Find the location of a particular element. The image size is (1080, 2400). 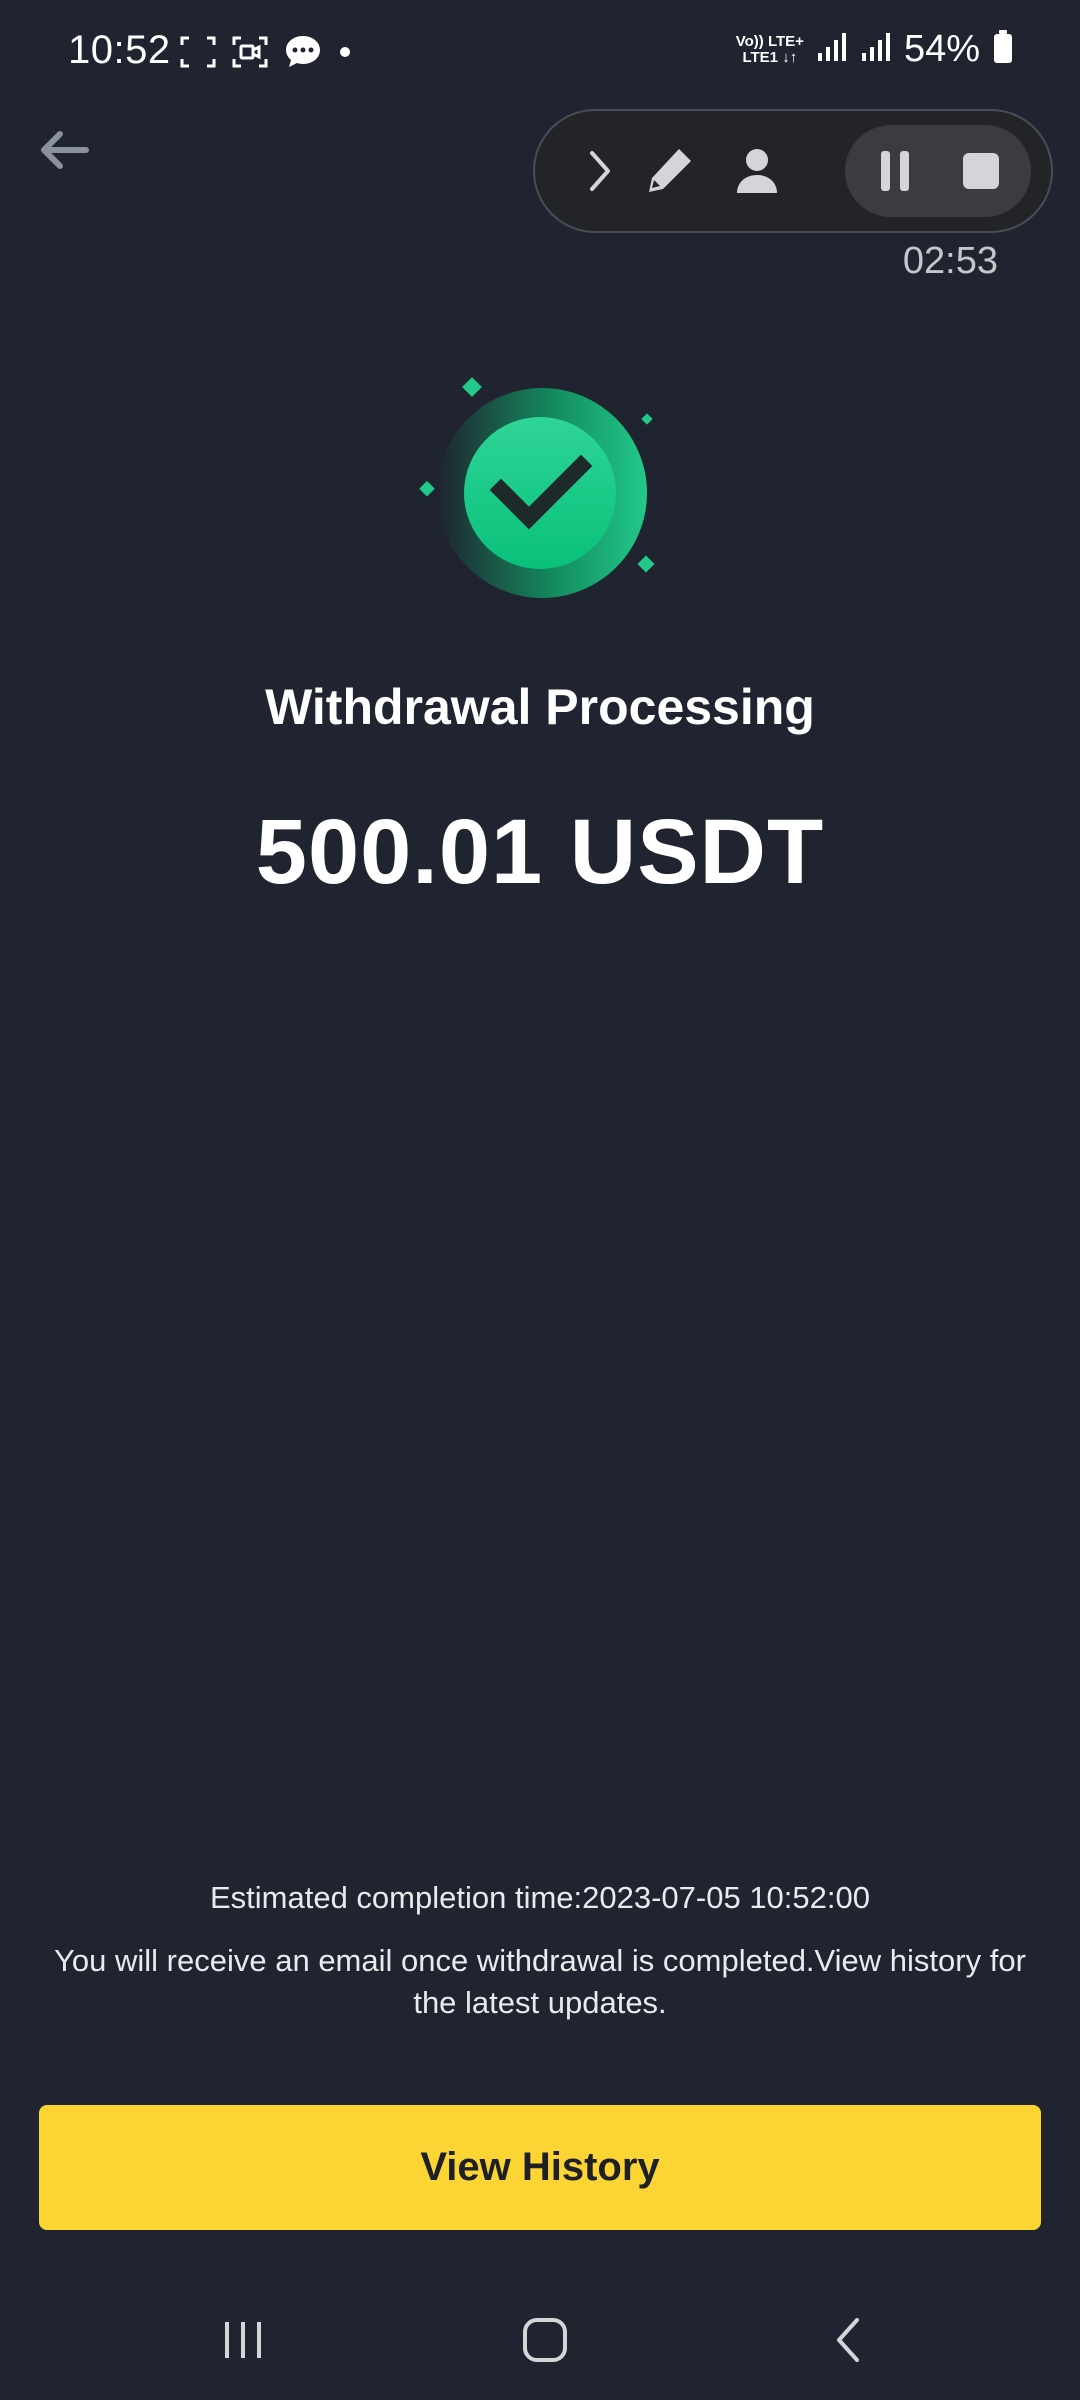

status-bar: 10:52 Vo)) LTE+ LTE1 ↓↑ 54% is located at coordinates (540, 54).